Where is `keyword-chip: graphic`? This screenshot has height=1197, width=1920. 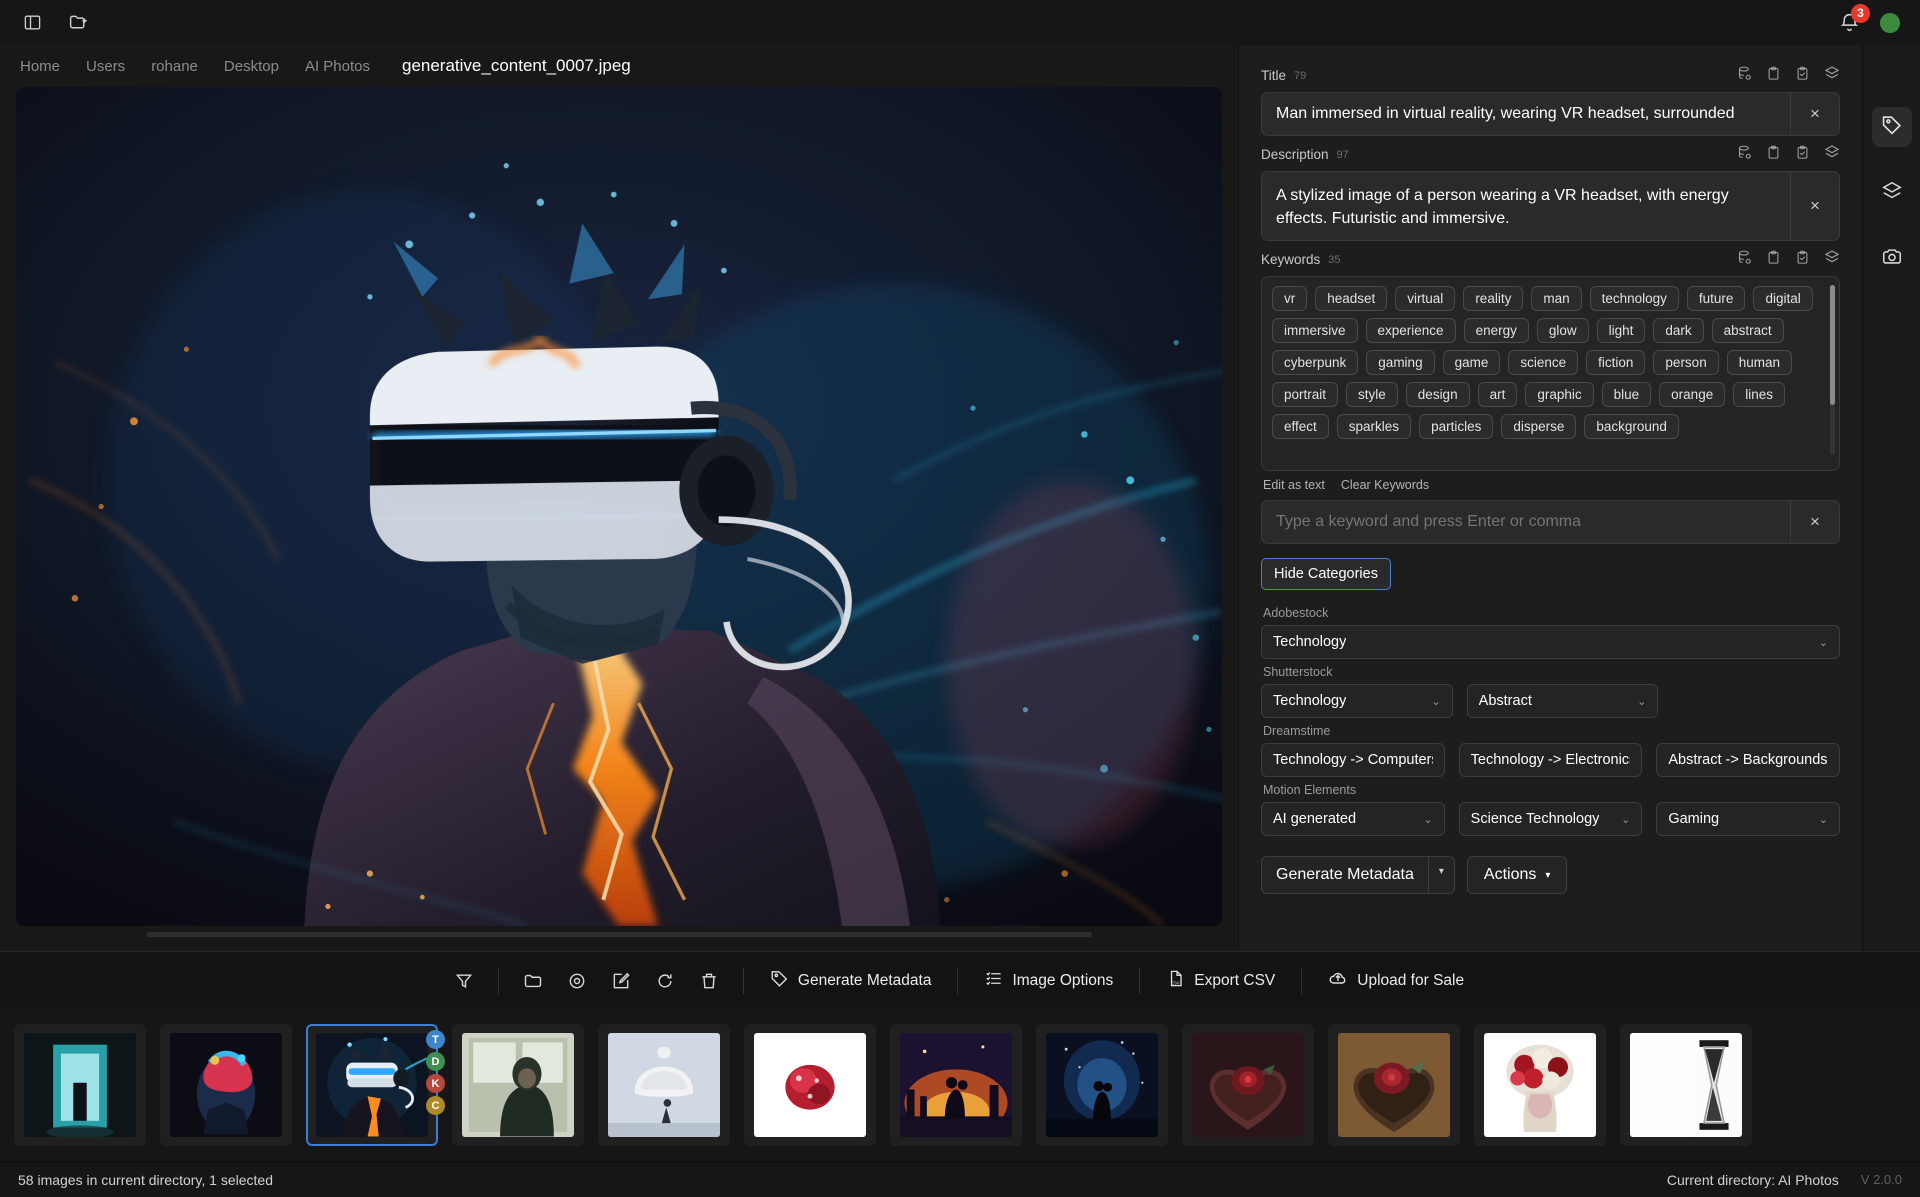
keyword-chip: graphic is located at coordinates (1559, 394).